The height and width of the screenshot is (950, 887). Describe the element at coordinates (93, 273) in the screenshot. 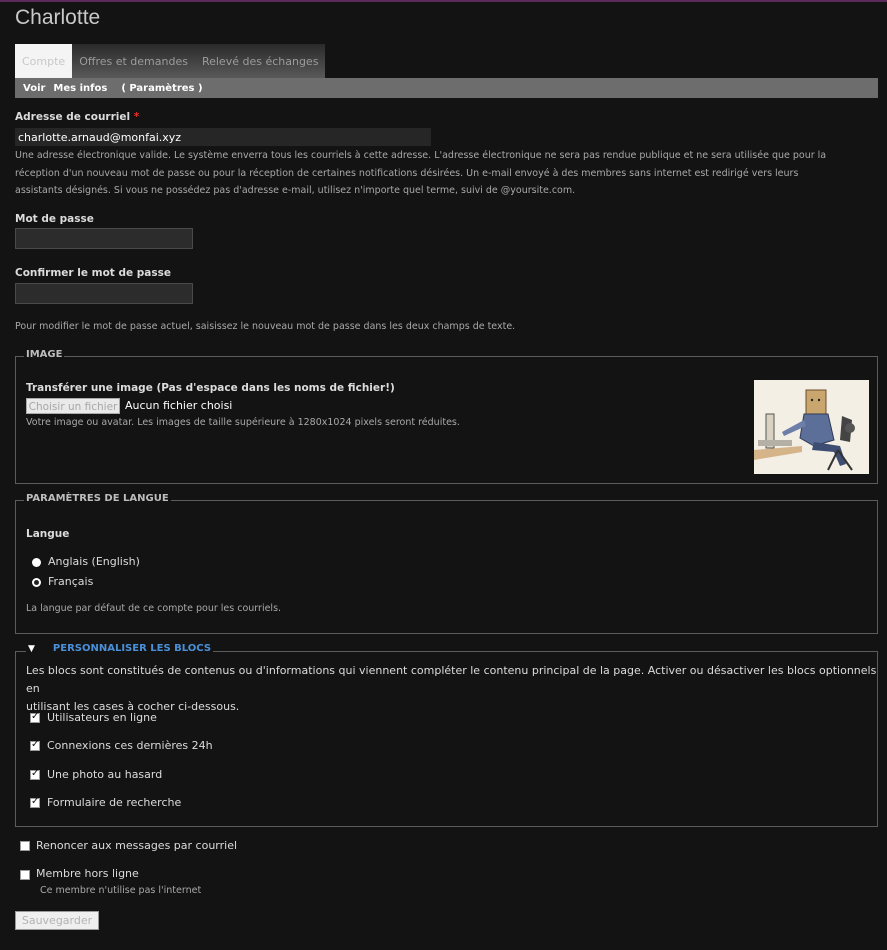

I see `confirm-password-label: Confirmer le mot de passe` at that location.